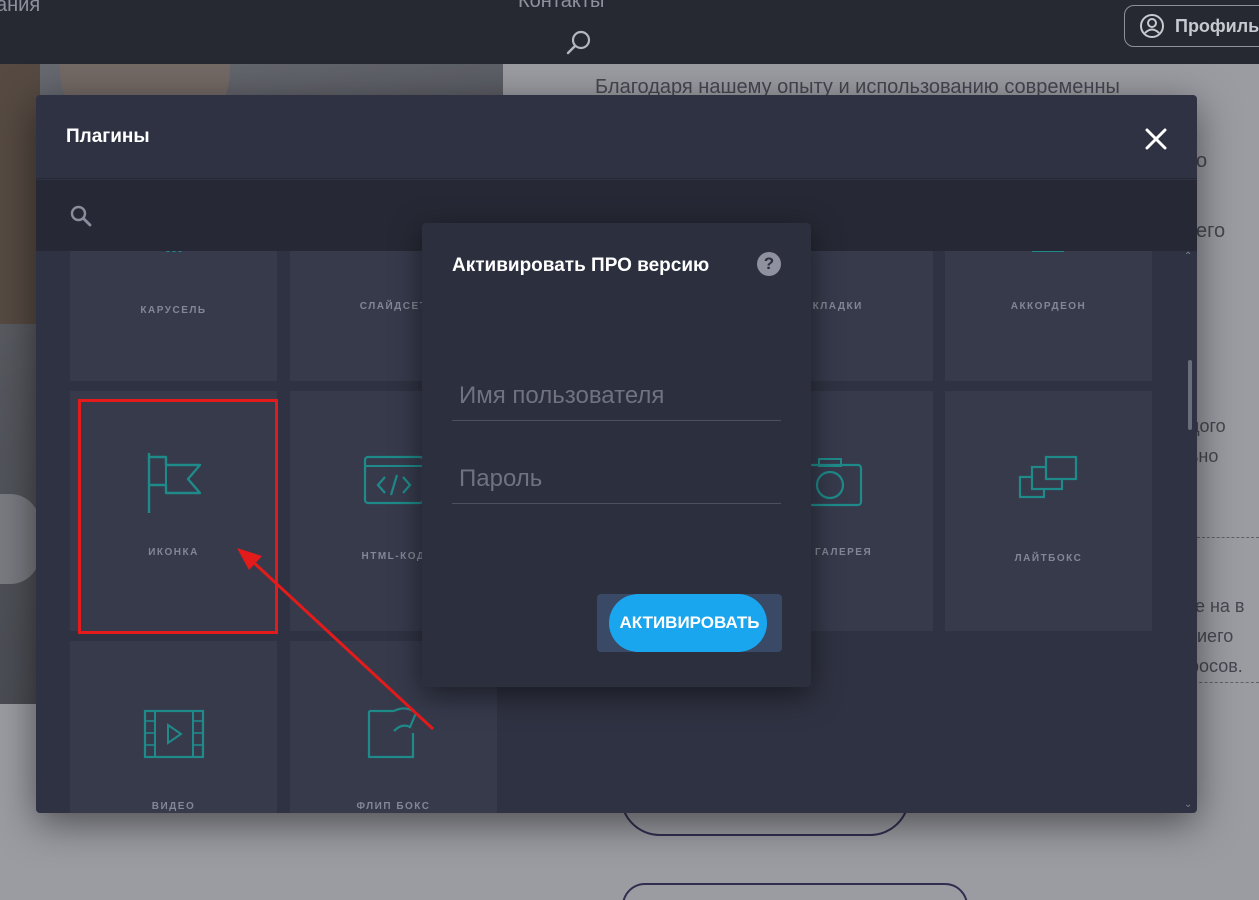  I want to click on plugin-tile-accordion: АККОРДЕОН, so click(1048, 316).